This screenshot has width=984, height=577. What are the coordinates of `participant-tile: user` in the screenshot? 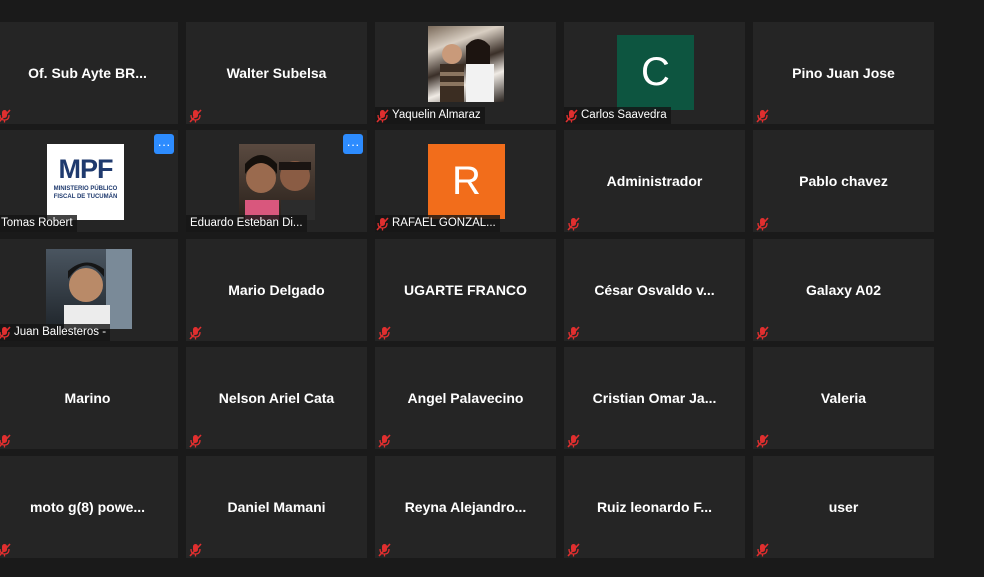 It's located at (843, 507).